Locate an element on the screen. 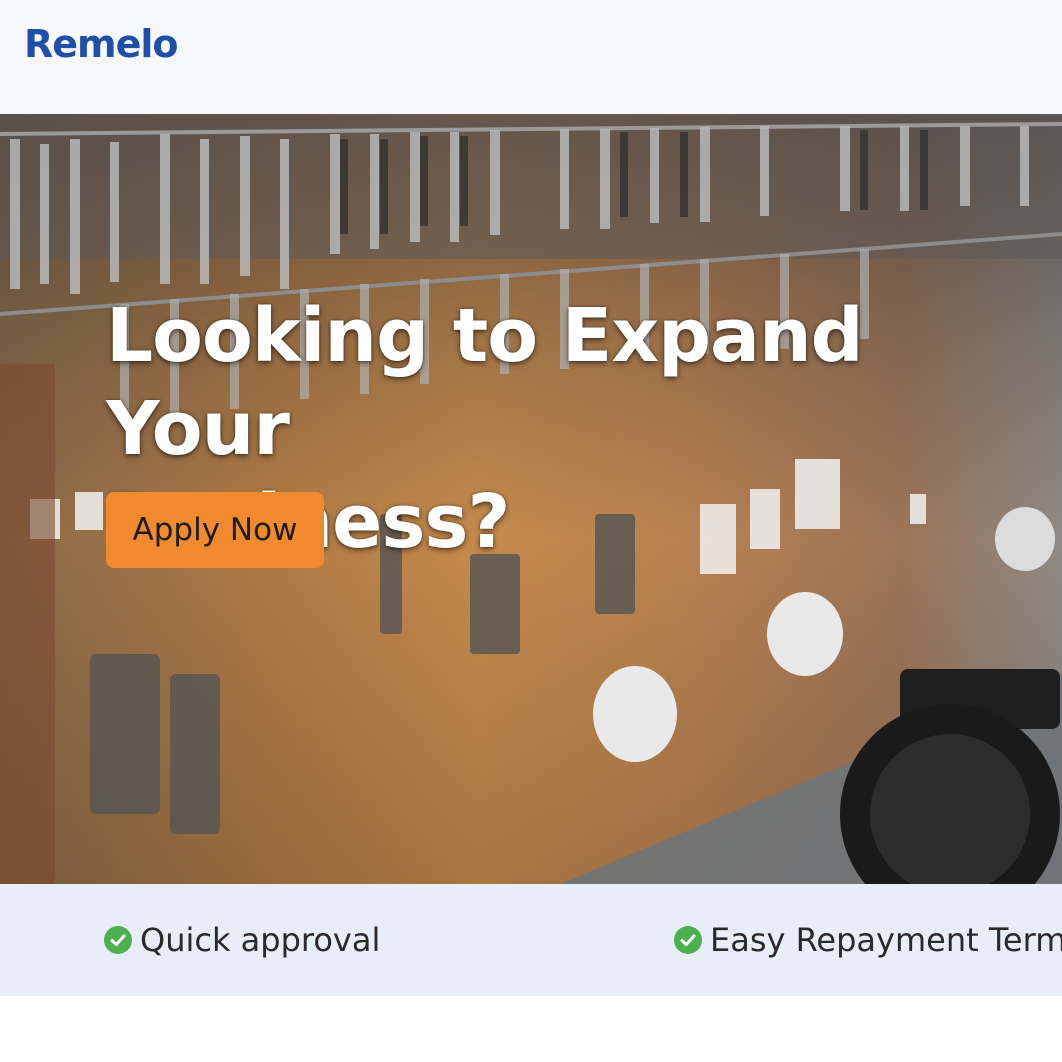 Image resolution: width=1062 pixels, height=1062 pixels. apply-now-button: Apply Now is located at coordinates (215, 530).